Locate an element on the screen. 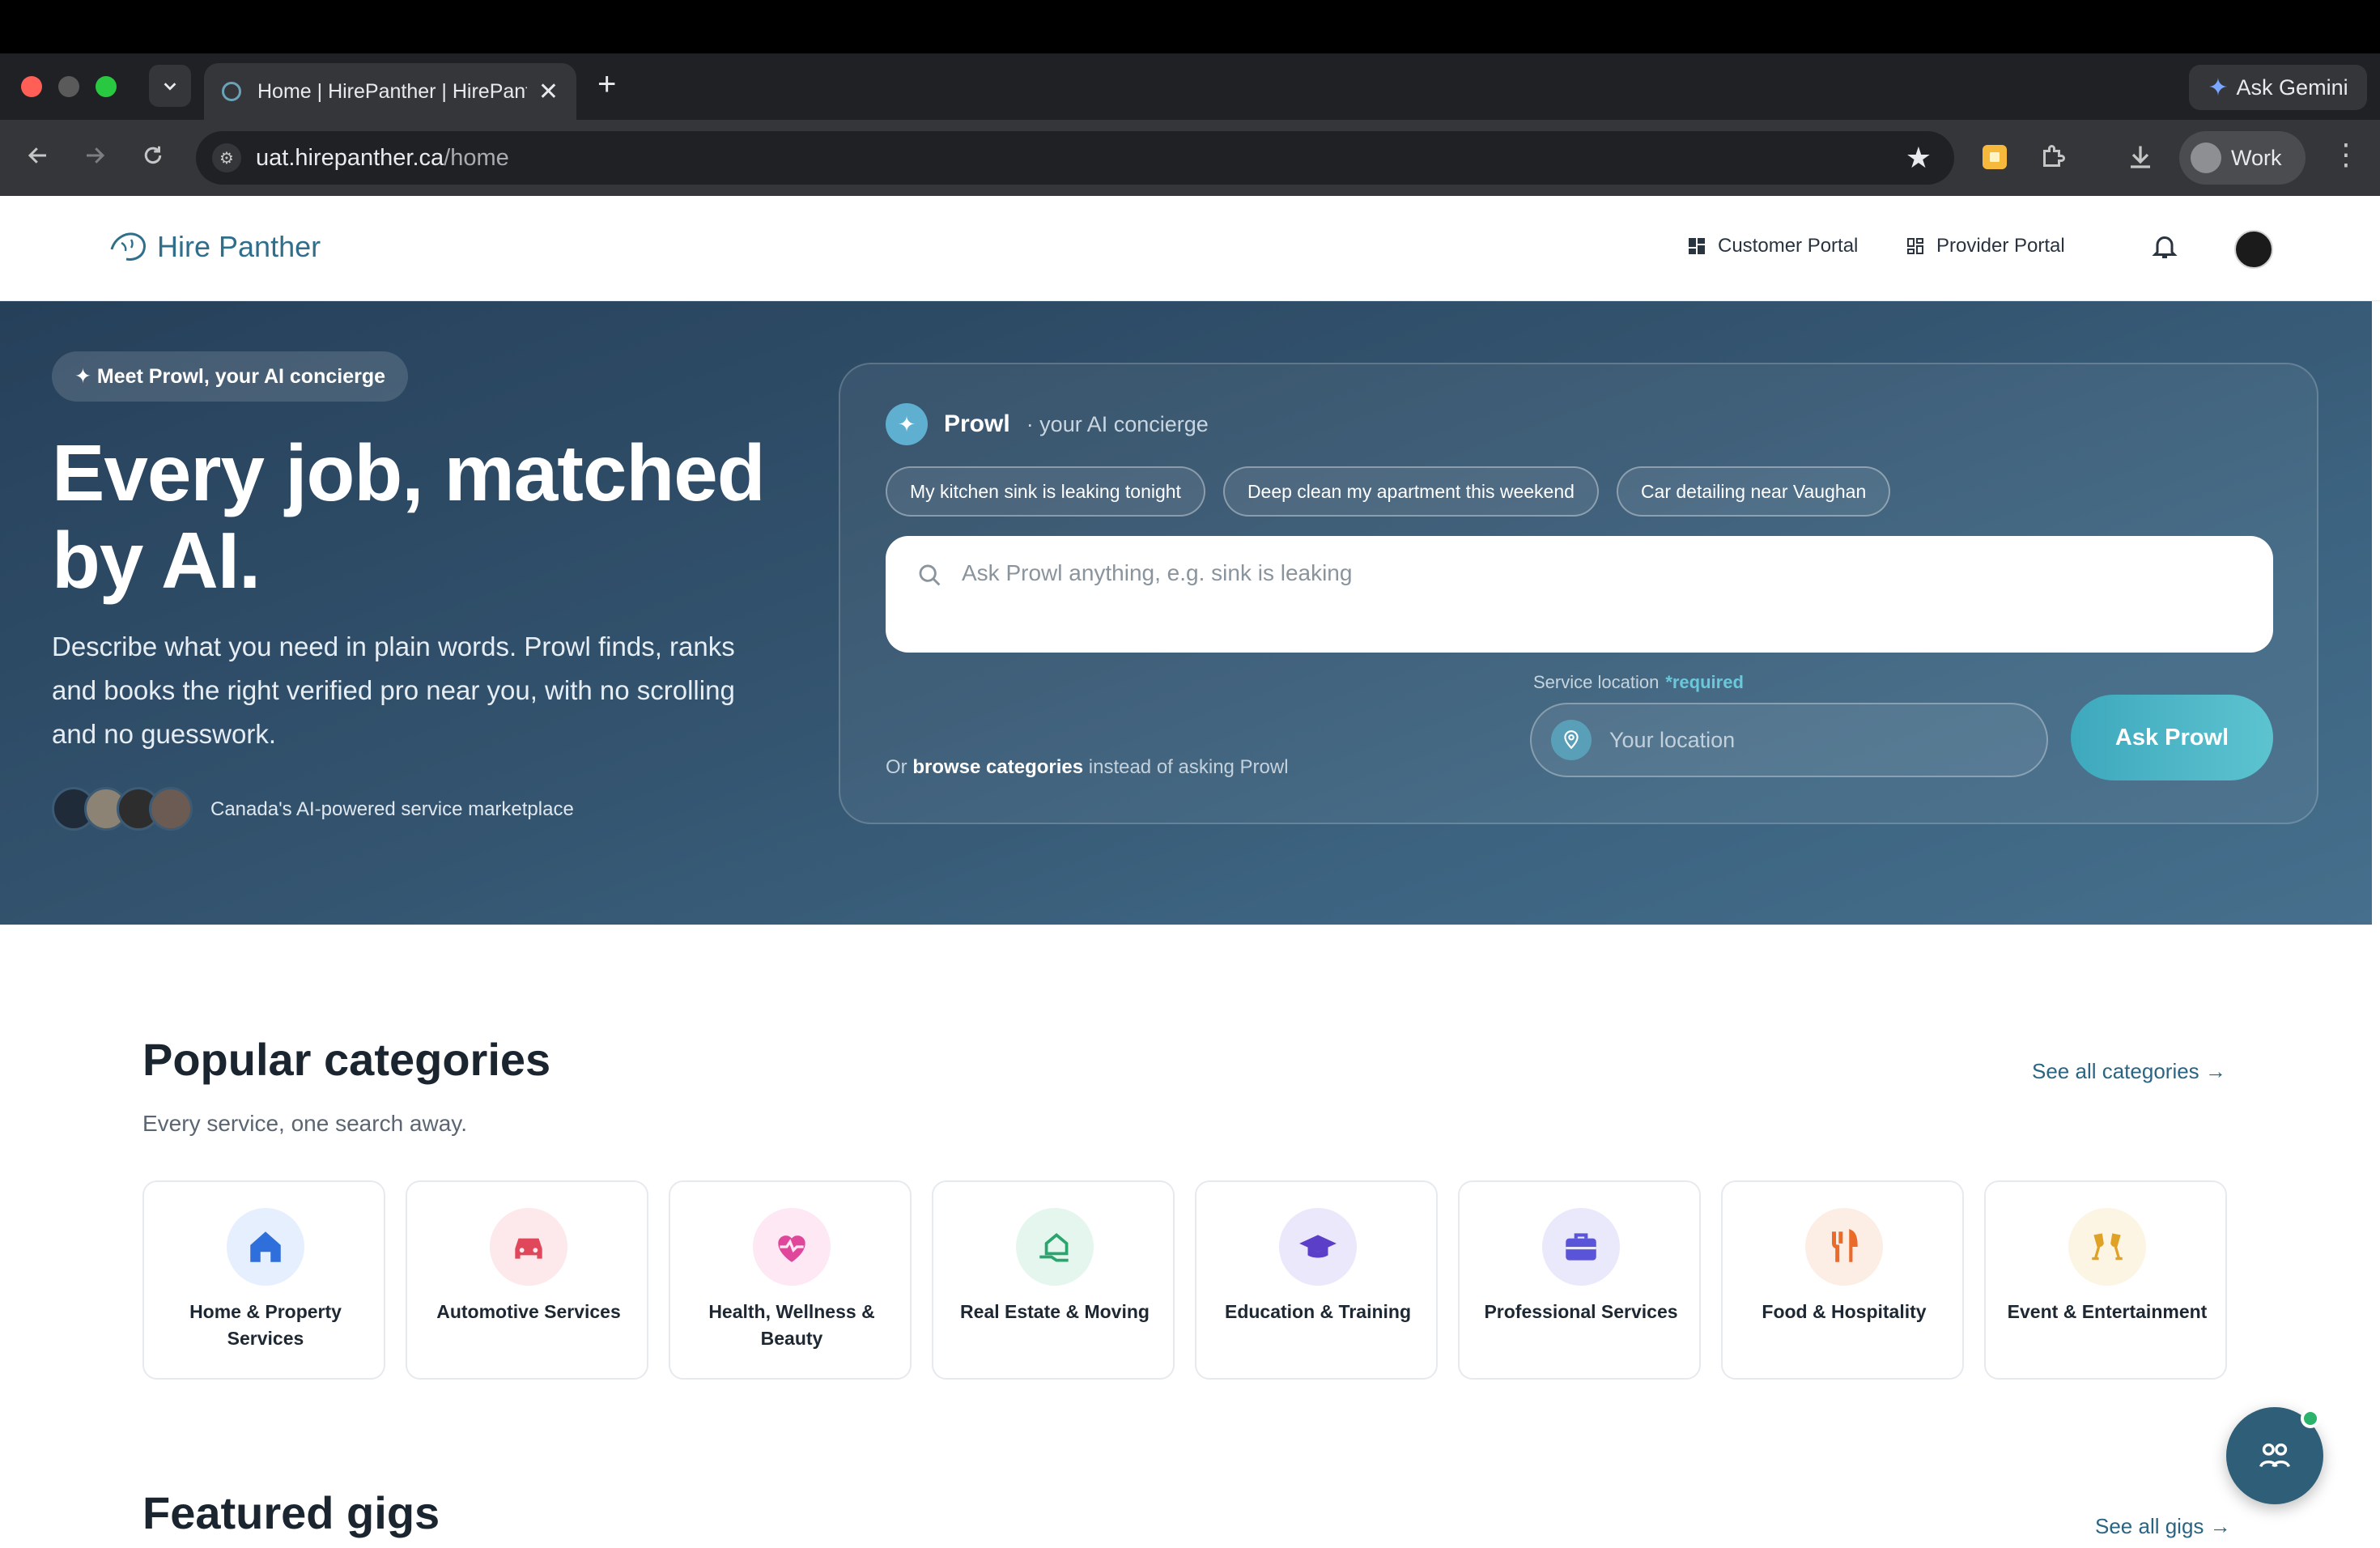  champagne-icon is located at coordinates (2107, 1247).